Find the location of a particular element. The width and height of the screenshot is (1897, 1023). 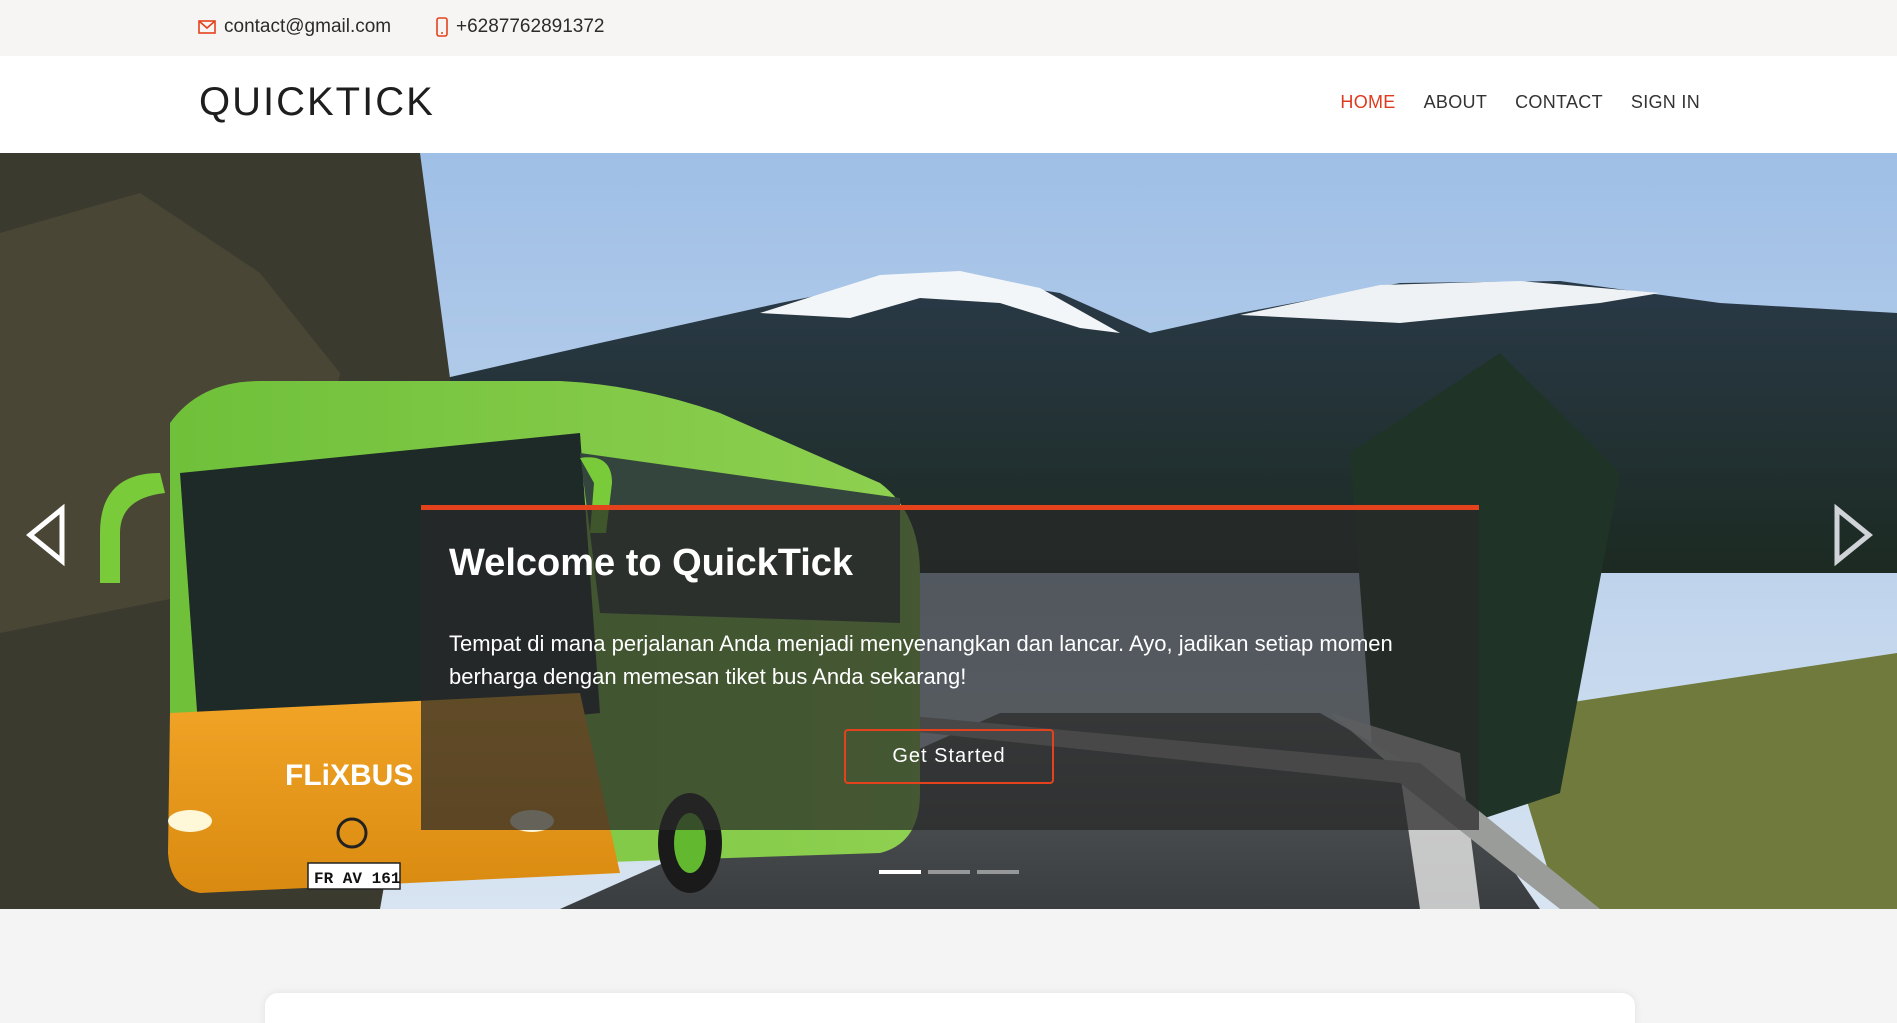

chevron-right-icon is located at coordinates (1853, 535).